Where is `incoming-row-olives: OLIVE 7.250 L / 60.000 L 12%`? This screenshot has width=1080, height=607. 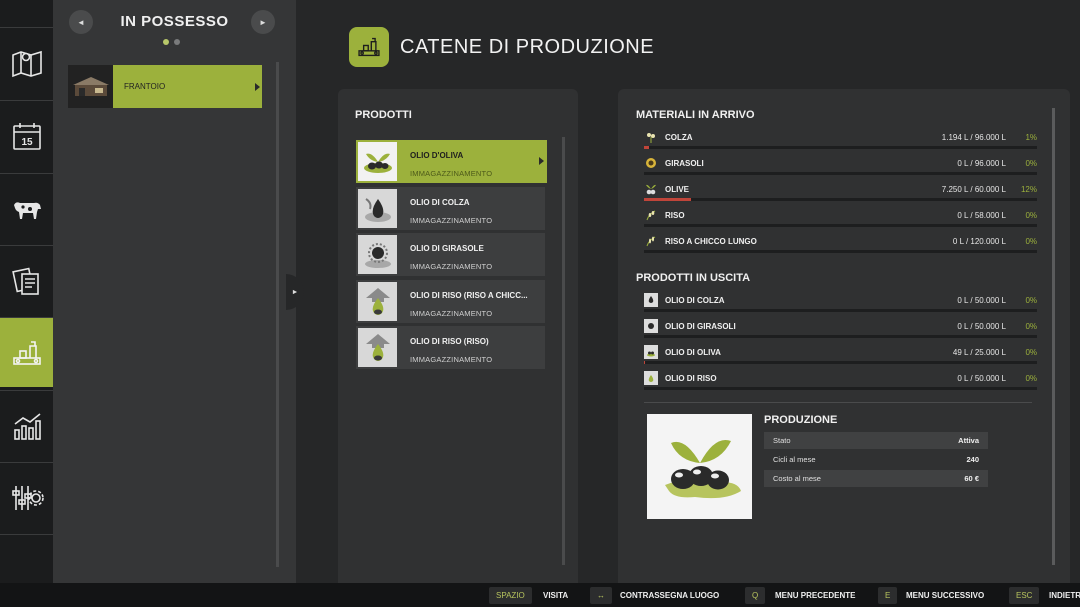
incoming-row-olives: OLIVE 7.250 L / 60.000 L 12% is located at coordinates (840, 192).